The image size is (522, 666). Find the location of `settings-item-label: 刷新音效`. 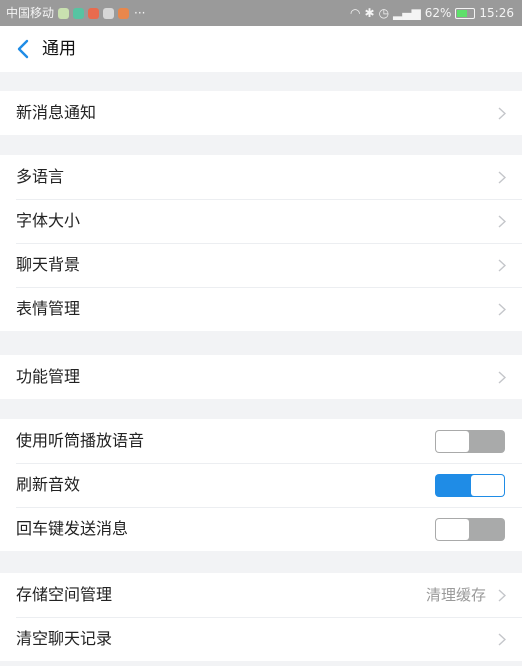

settings-item-label: 刷新音效 is located at coordinates (48, 484).